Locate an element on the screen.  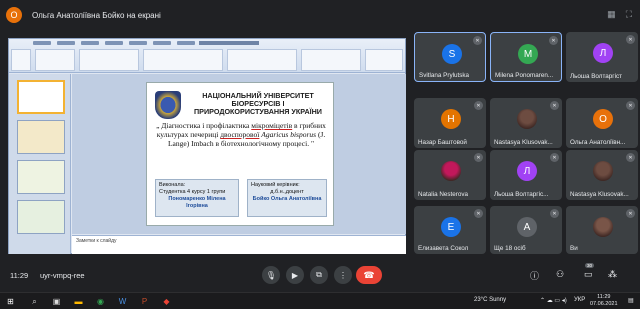
info-icon: ⓘ is located at coordinates (534, 275).